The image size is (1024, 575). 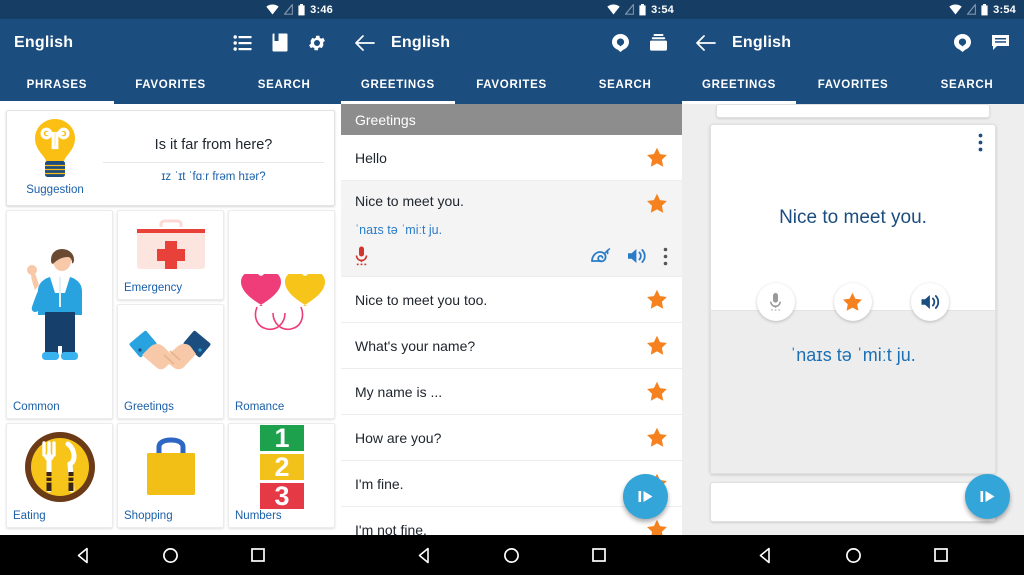 I want to click on phrase-row: Nice to meet you too., so click(x=511, y=300).